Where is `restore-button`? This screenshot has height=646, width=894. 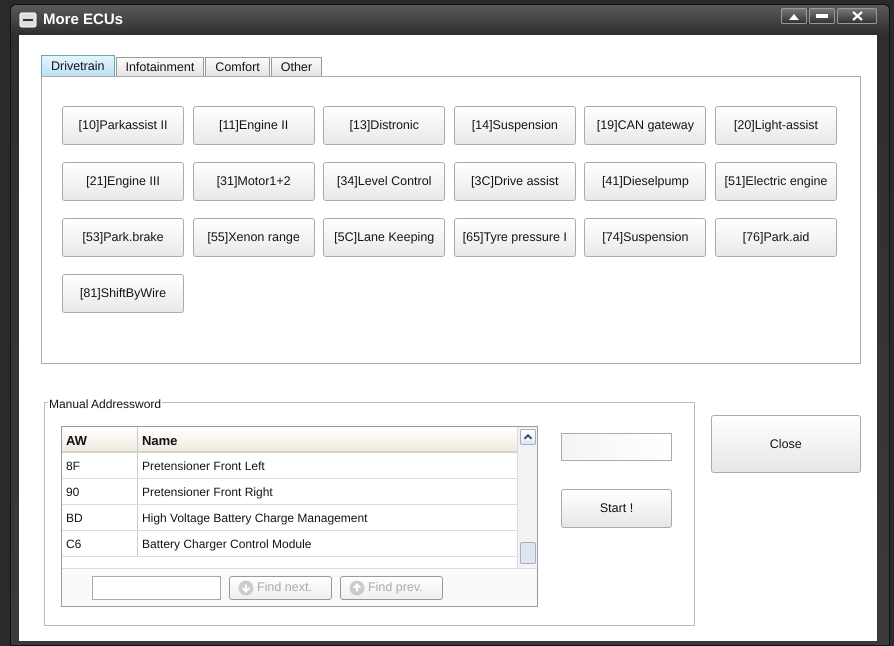 restore-button is located at coordinates (794, 16).